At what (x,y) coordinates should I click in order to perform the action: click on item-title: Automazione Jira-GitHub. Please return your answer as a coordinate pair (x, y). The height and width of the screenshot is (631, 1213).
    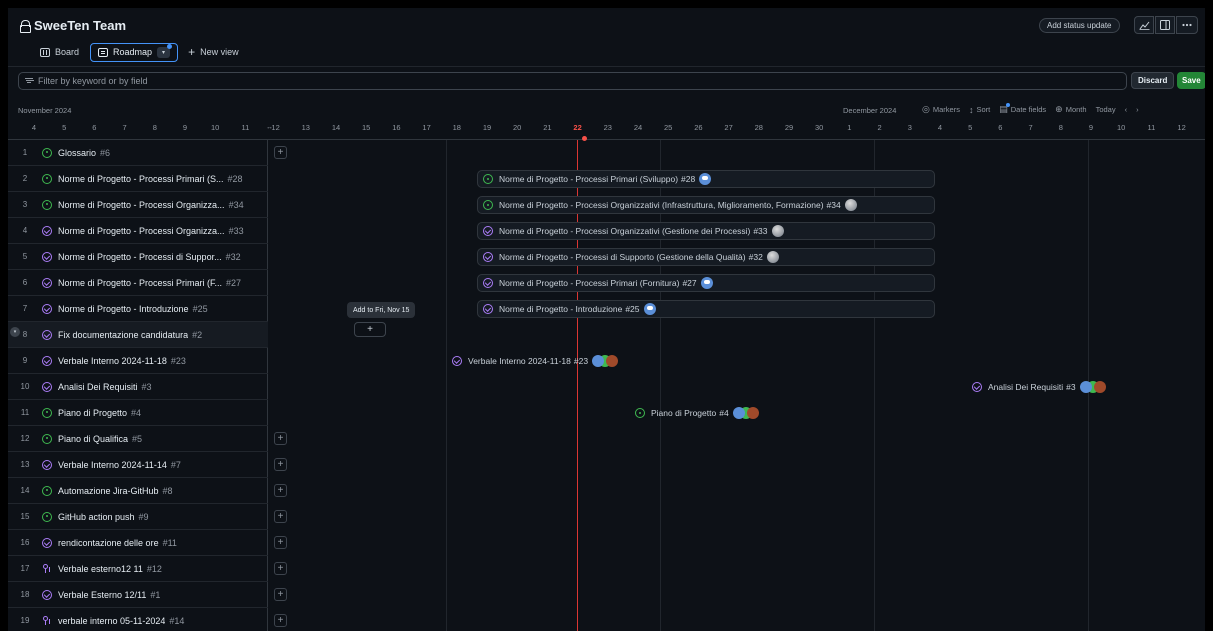
    Looking at the image, I should click on (108, 491).